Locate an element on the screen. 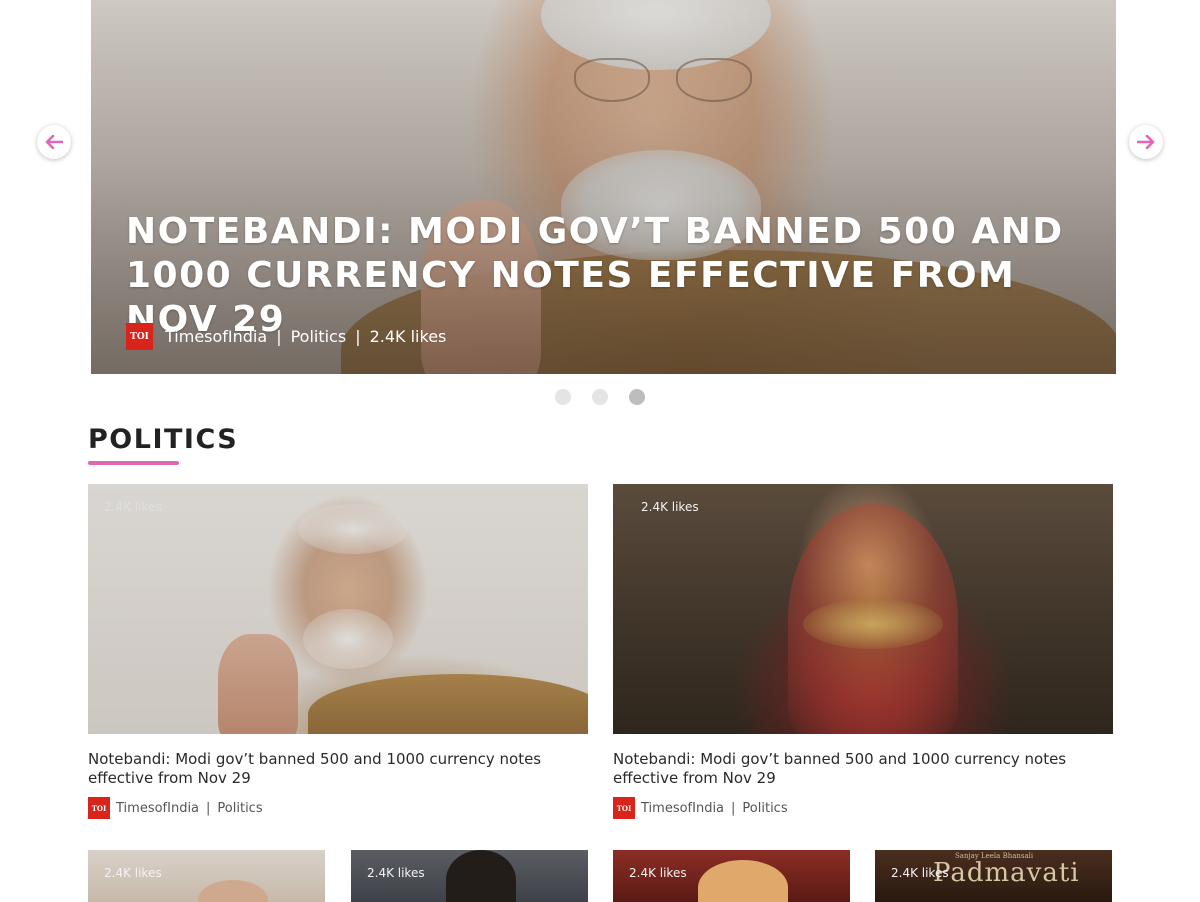 The width and height of the screenshot is (1200, 902). section-title-underline is located at coordinates (133, 463).